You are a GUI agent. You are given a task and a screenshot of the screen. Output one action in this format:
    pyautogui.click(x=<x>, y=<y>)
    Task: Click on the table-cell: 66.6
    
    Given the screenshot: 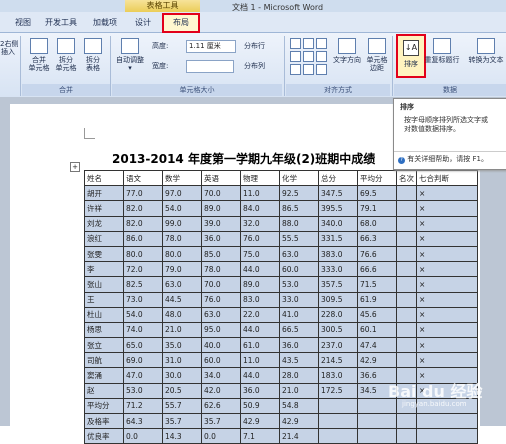 What is the action you would take?
    pyautogui.click(x=377, y=269)
    